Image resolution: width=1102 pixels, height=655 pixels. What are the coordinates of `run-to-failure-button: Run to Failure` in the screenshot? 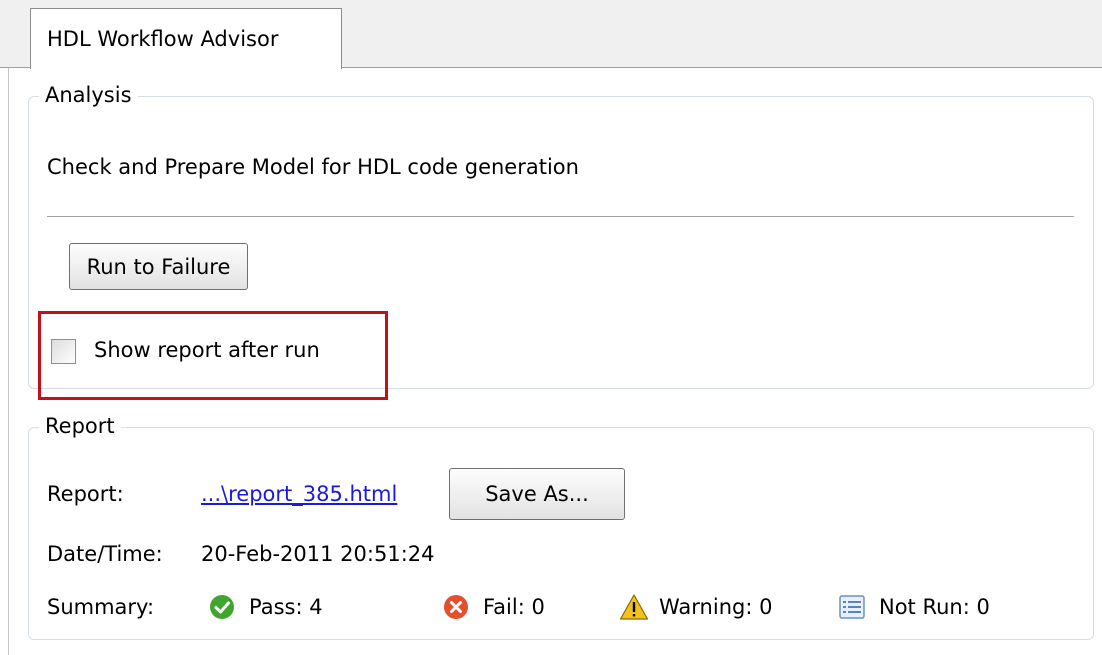 It's located at (158, 266).